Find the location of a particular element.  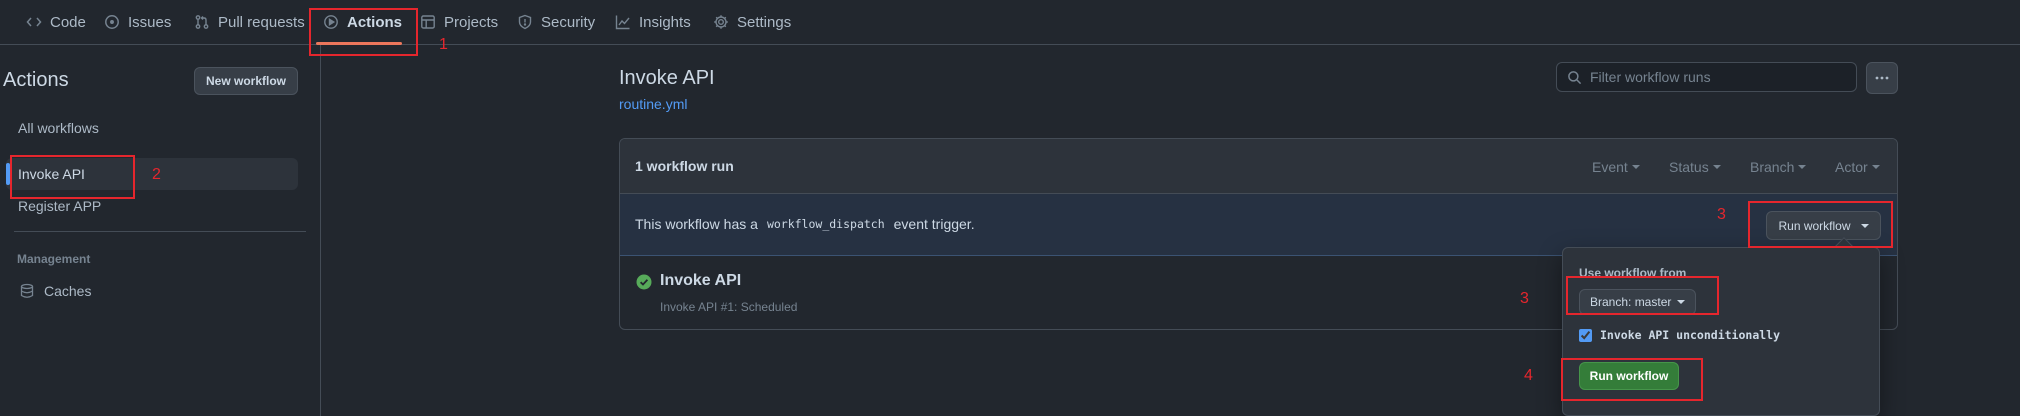

workflow-file-link: routine.yml is located at coordinates (653, 104).